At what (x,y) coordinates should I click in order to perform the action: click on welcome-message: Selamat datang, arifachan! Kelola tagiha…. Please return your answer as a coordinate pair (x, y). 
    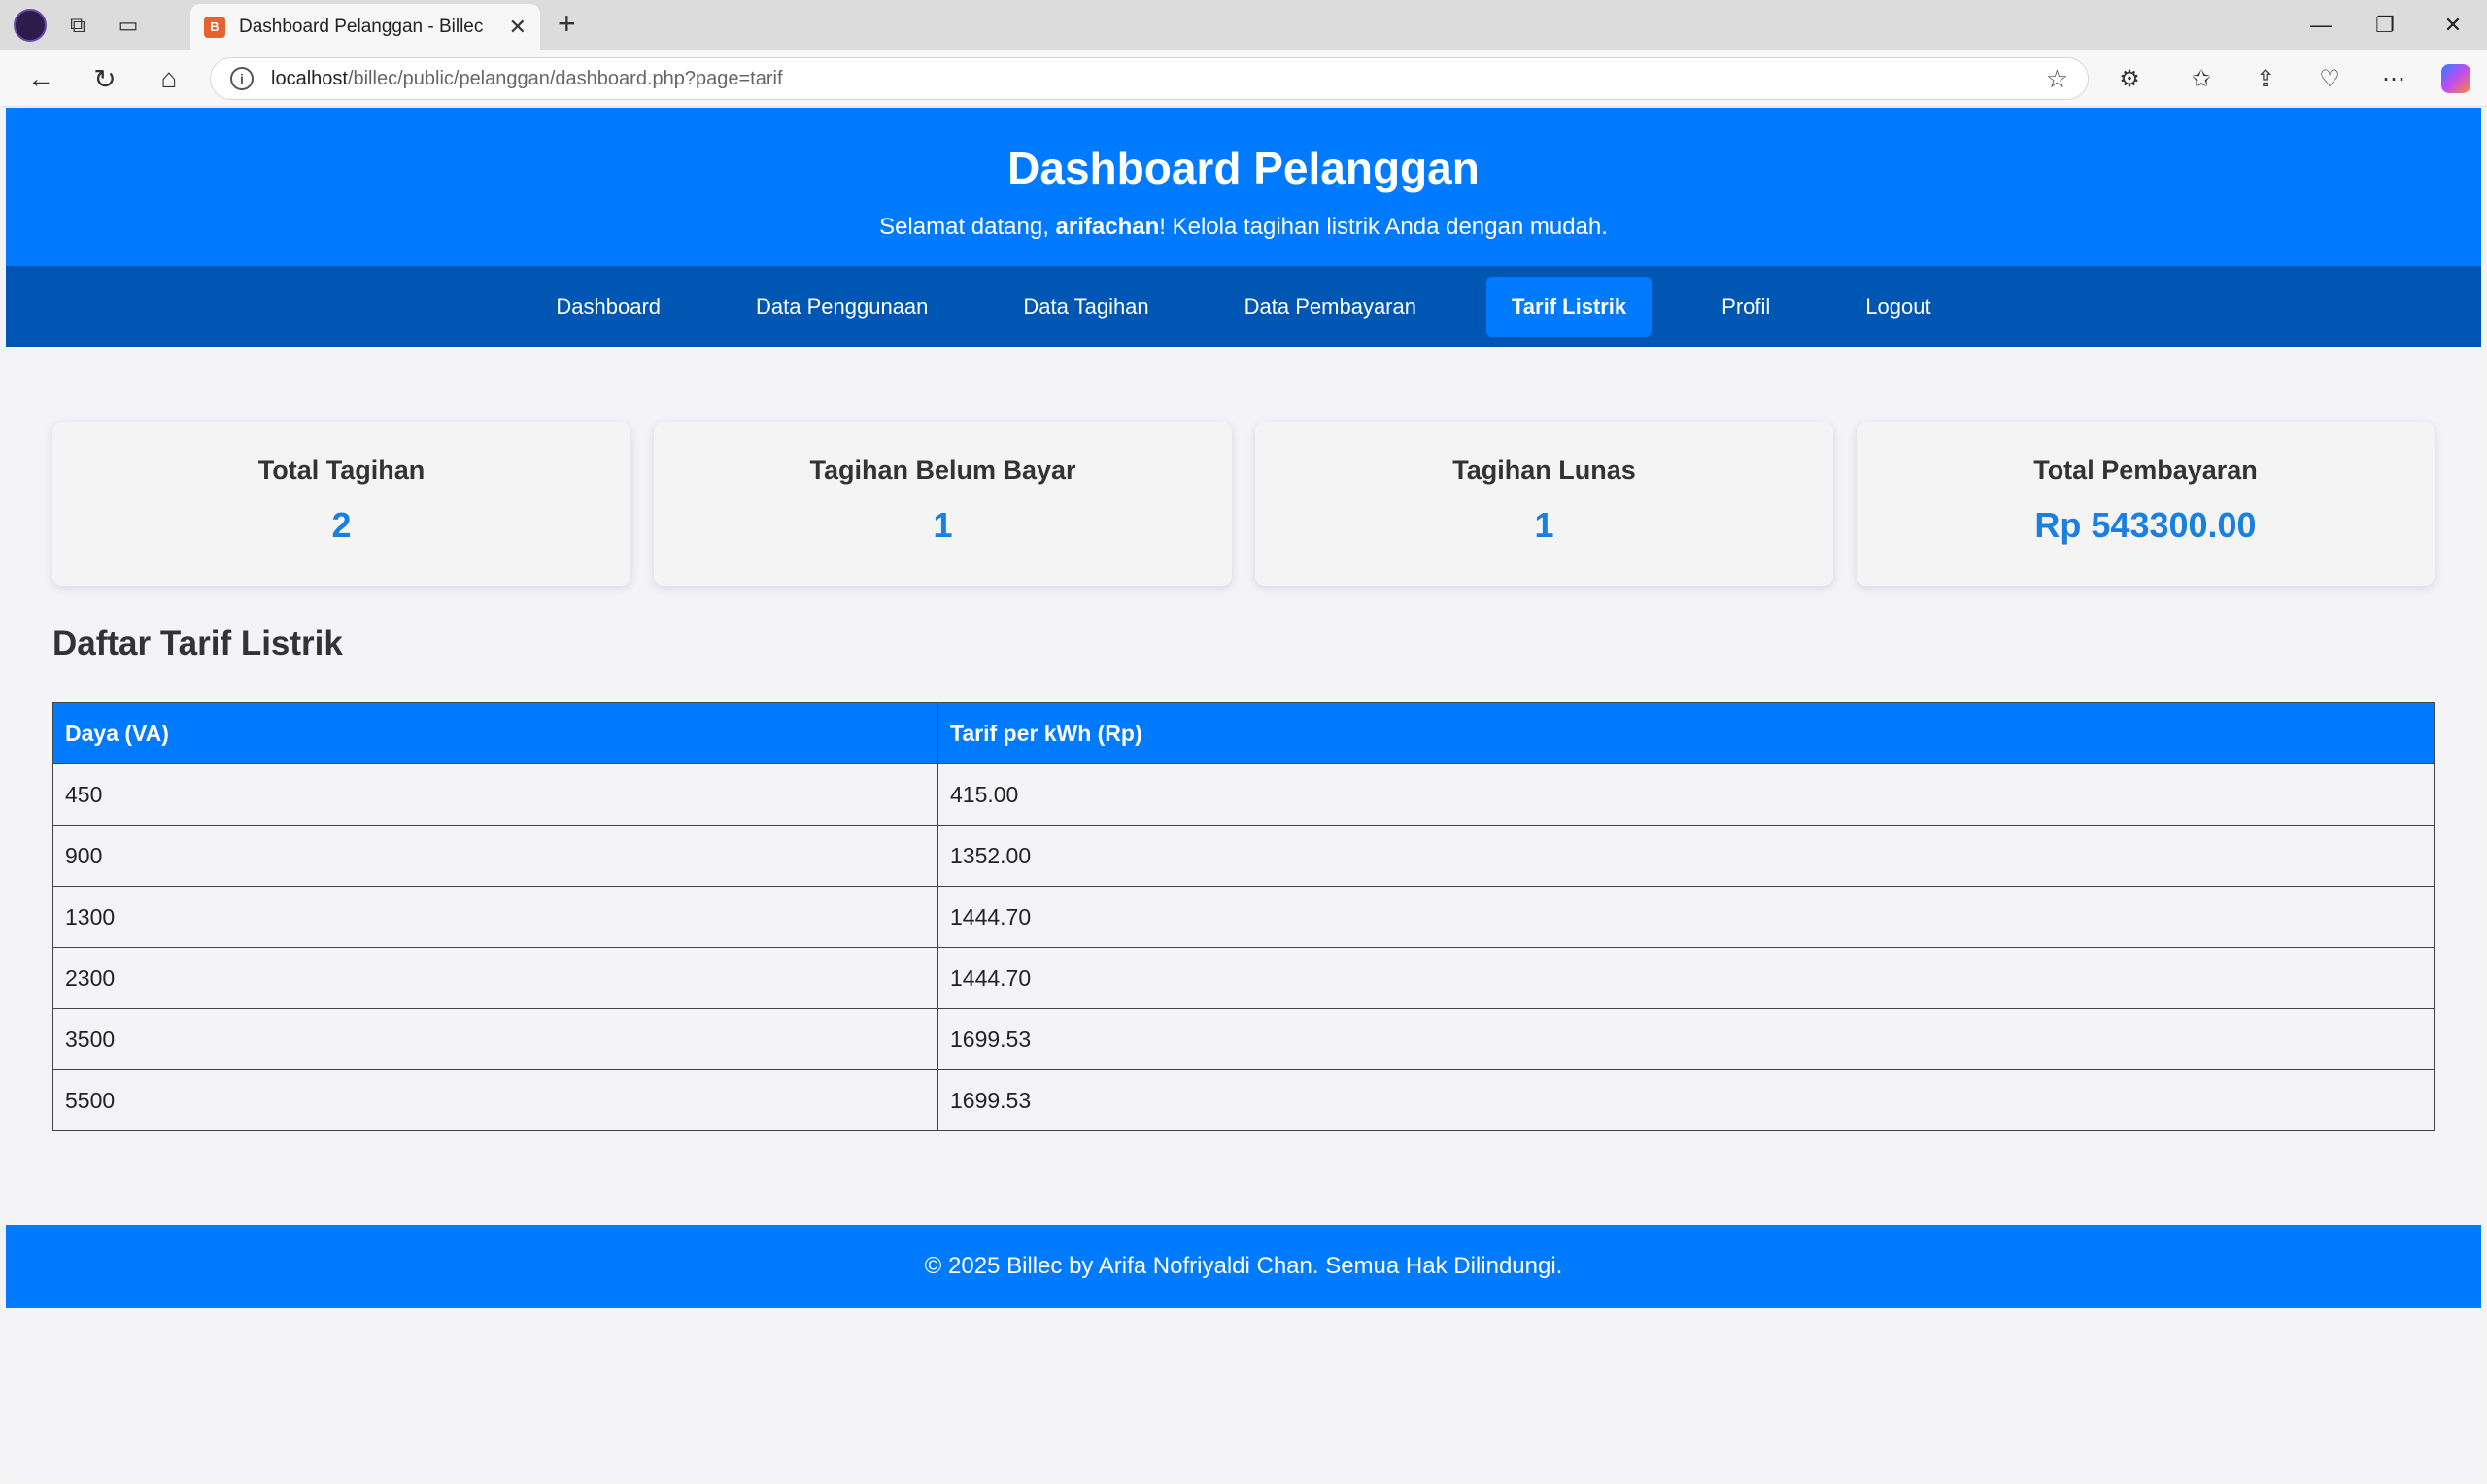
    Looking at the image, I should click on (1243, 227).